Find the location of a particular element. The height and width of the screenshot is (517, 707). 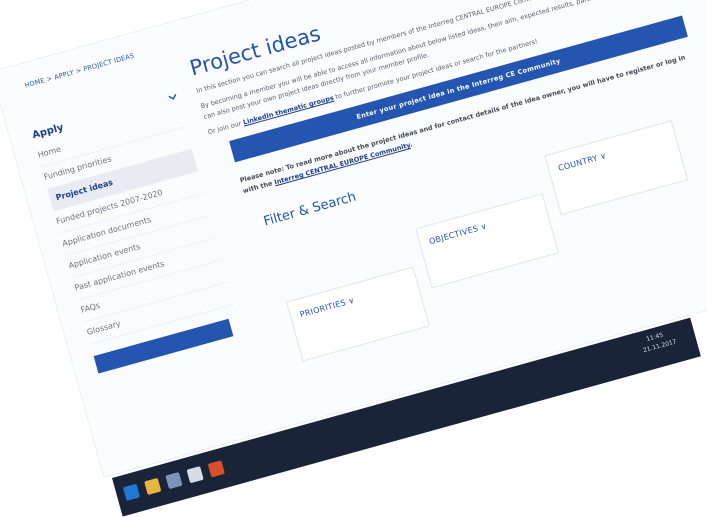

edge-icon is located at coordinates (131, 492).